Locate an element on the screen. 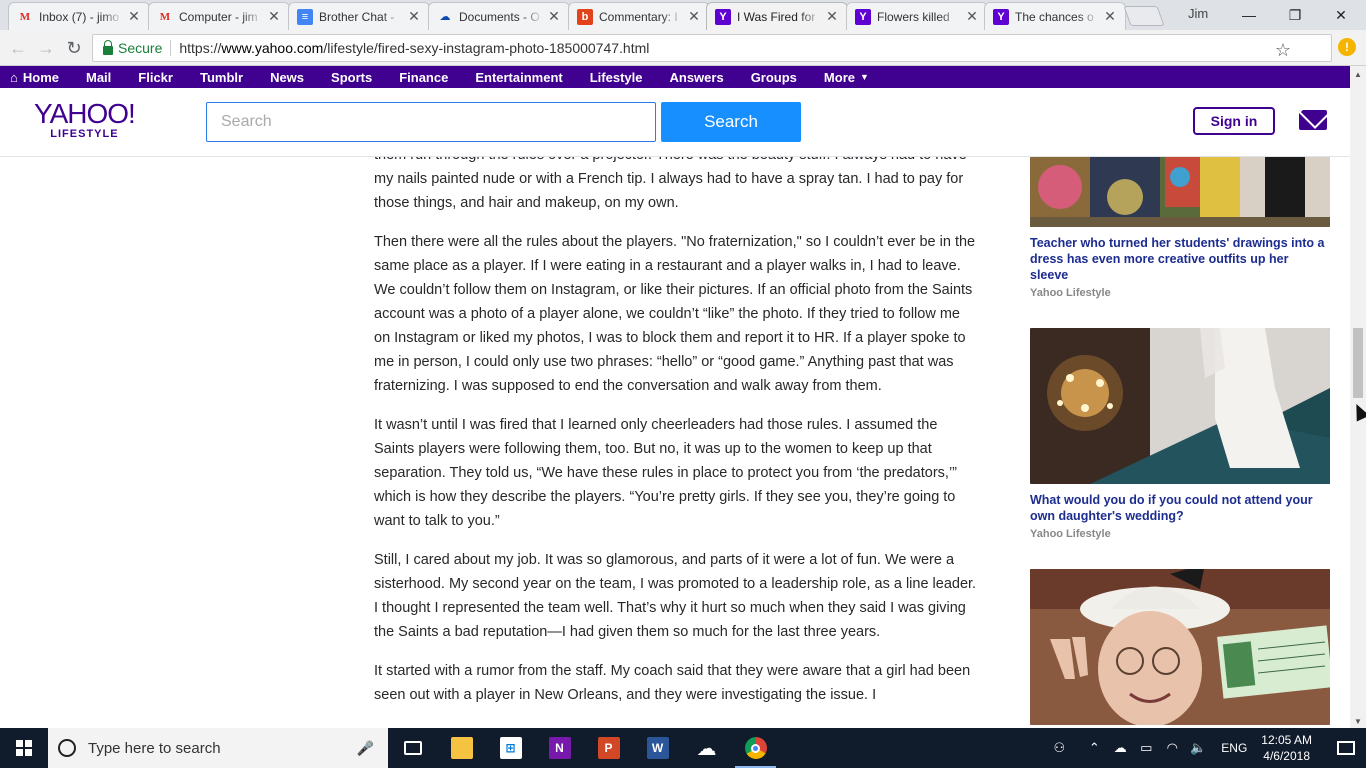  nav-label: Home is located at coordinates (40, 77).